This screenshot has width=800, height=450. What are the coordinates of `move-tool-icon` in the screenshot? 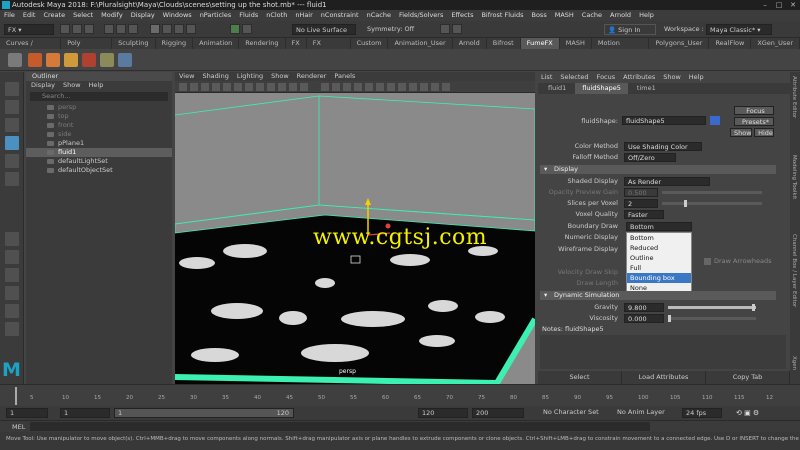 It's located at (12, 143).